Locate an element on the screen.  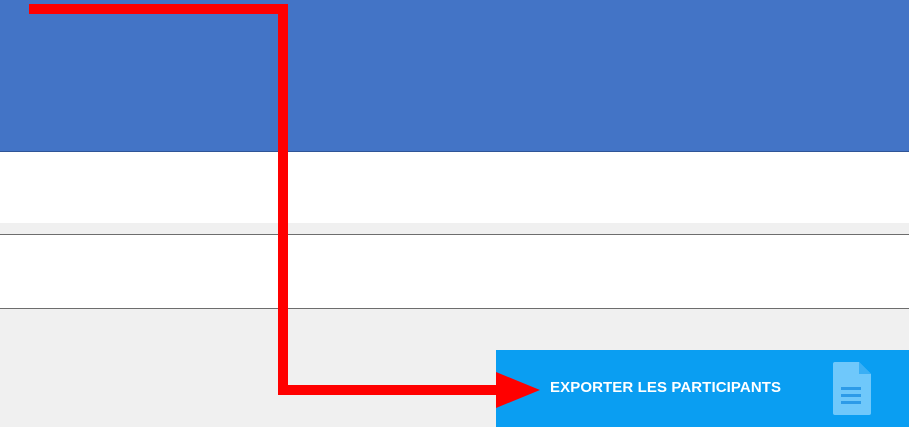
document-icon is located at coordinates (852, 388).